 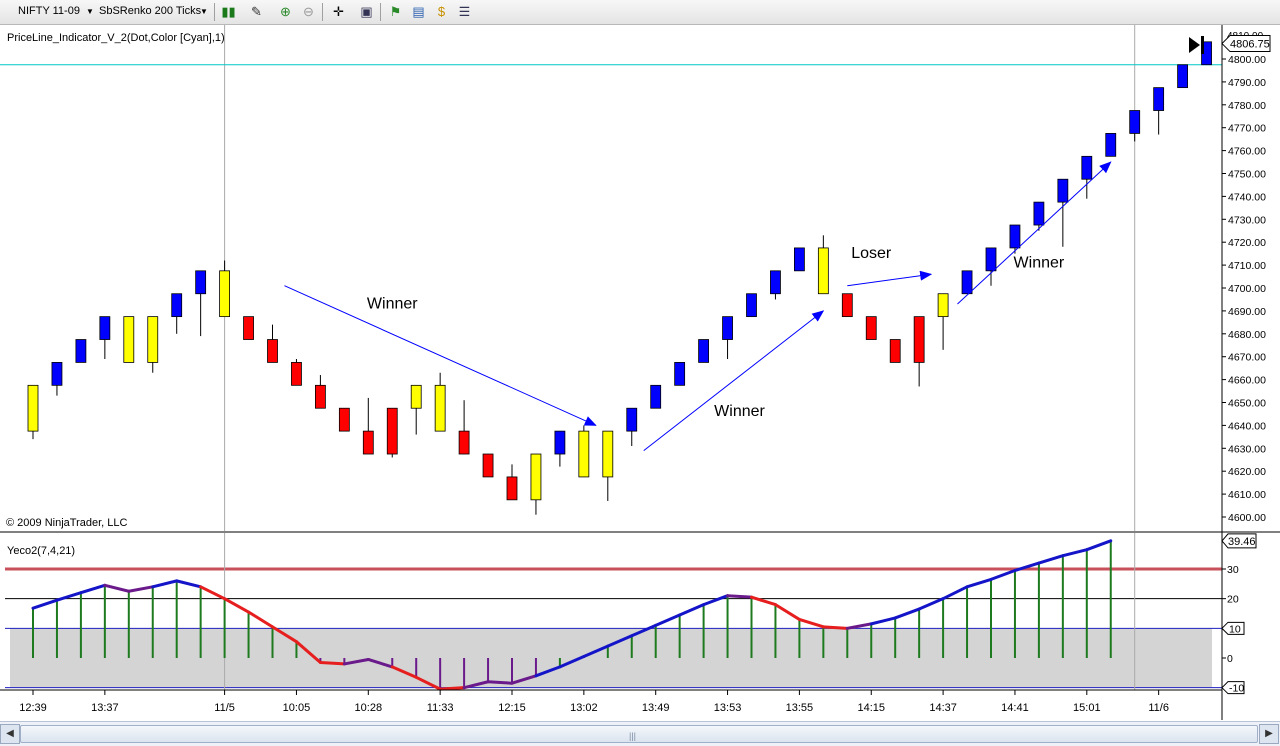 What do you see at coordinates (1233, 600) in the screenshot?
I see `oscillator-axis-tick-label: 20` at bounding box center [1233, 600].